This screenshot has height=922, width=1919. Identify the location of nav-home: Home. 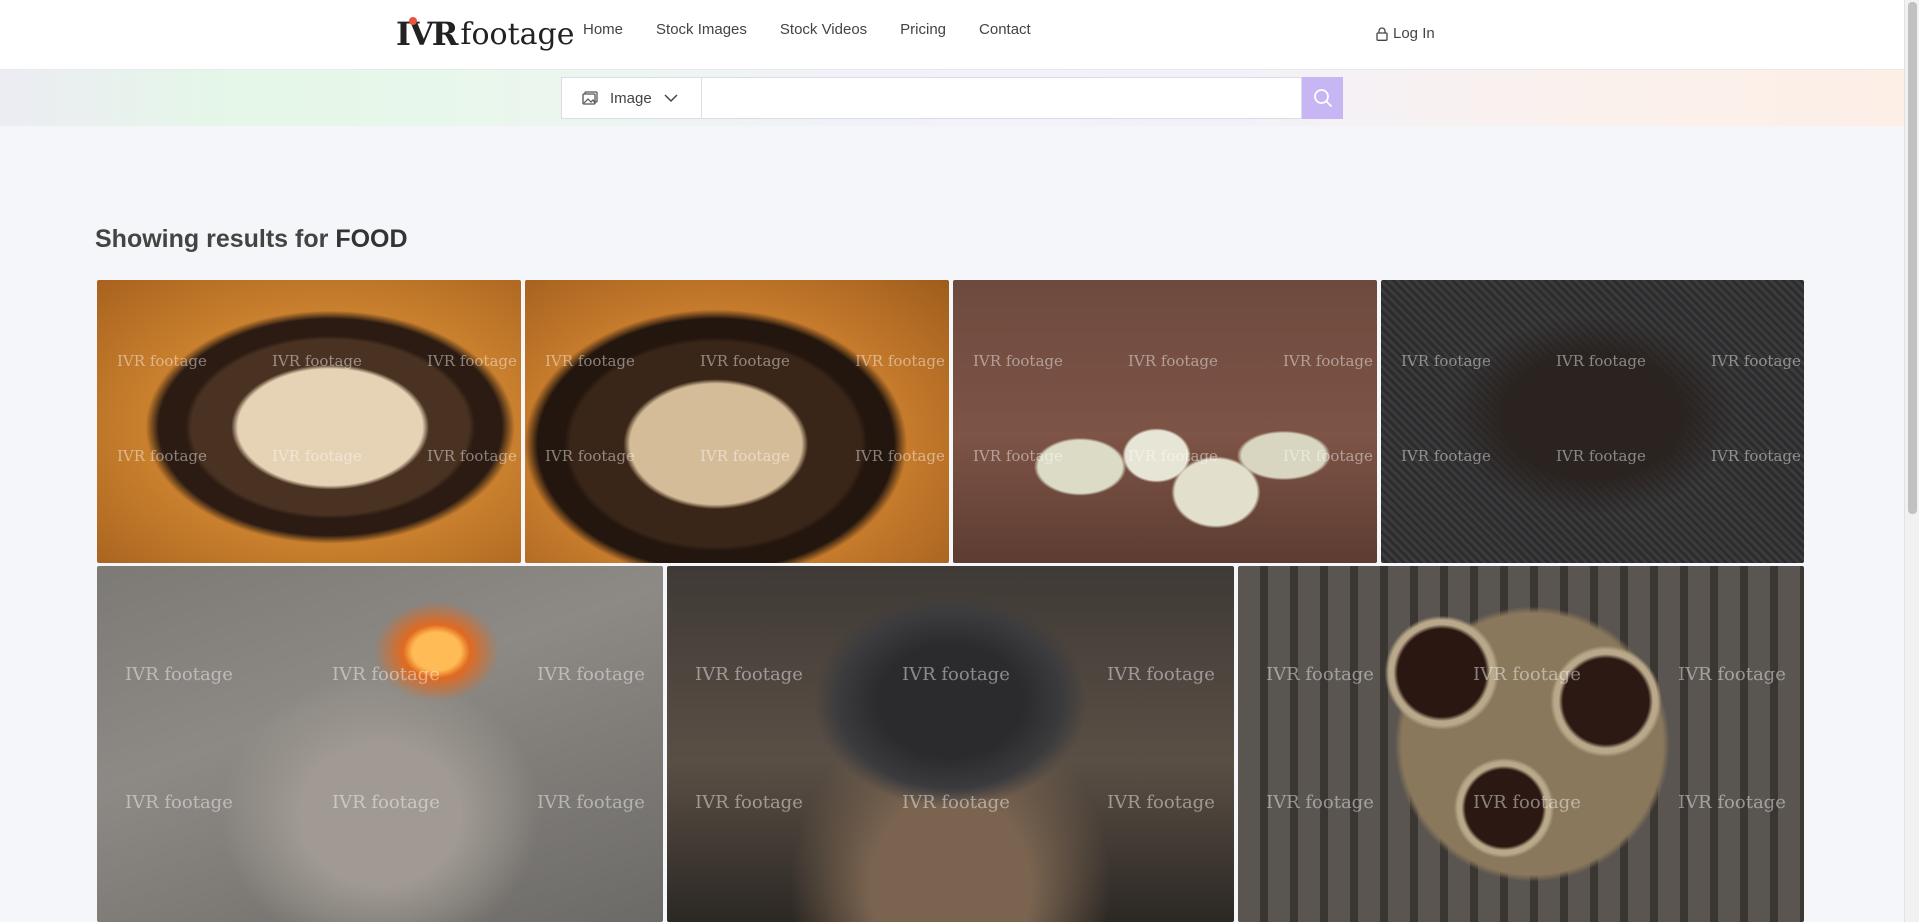
(603, 29).